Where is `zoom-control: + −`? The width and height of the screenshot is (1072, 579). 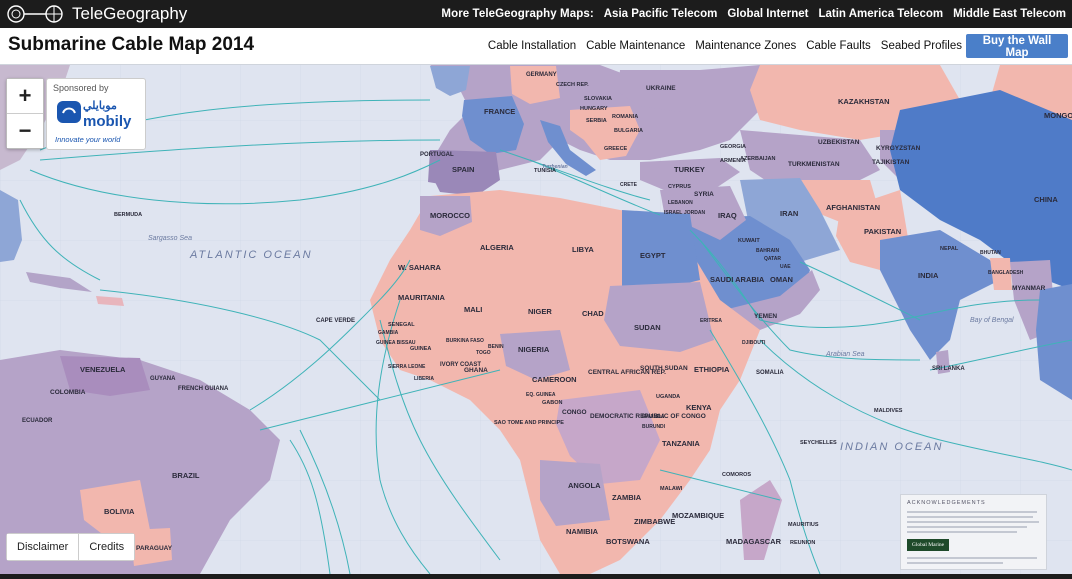
zoom-control: + − is located at coordinates (25, 113).